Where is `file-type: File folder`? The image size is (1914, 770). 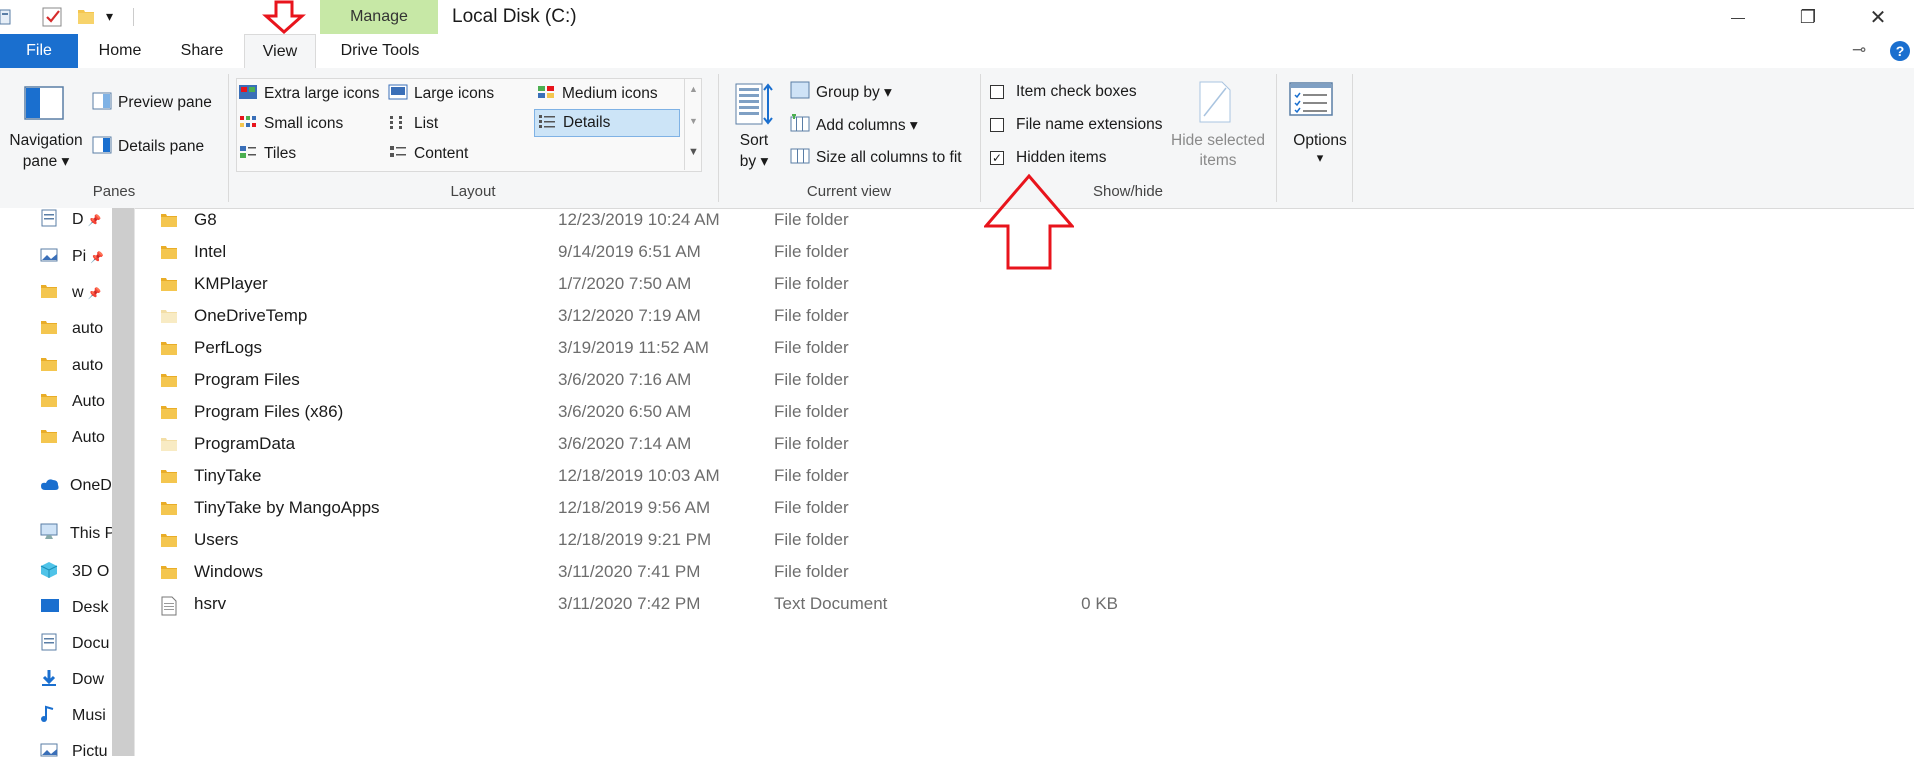 file-type: File folder is located at coordinates (811, 475).